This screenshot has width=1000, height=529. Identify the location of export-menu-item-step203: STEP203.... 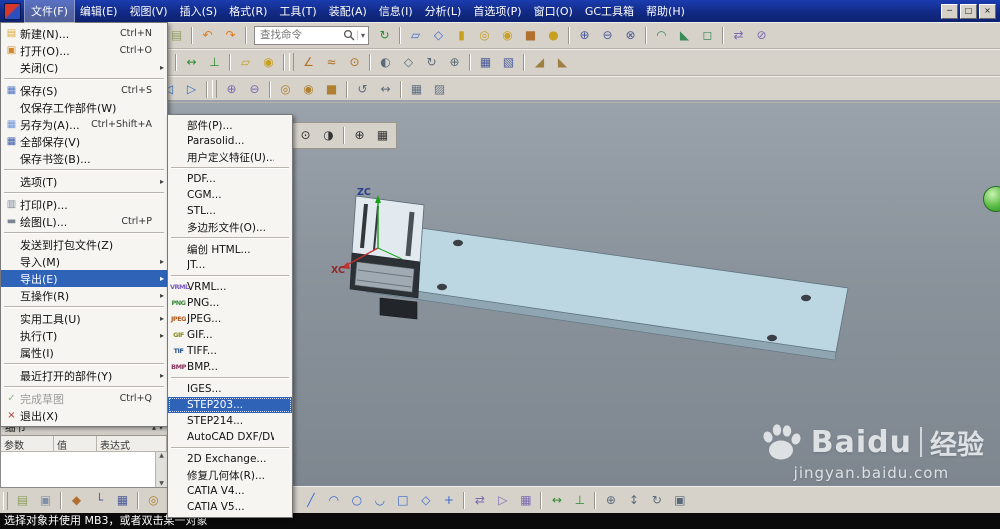
(230, 405).